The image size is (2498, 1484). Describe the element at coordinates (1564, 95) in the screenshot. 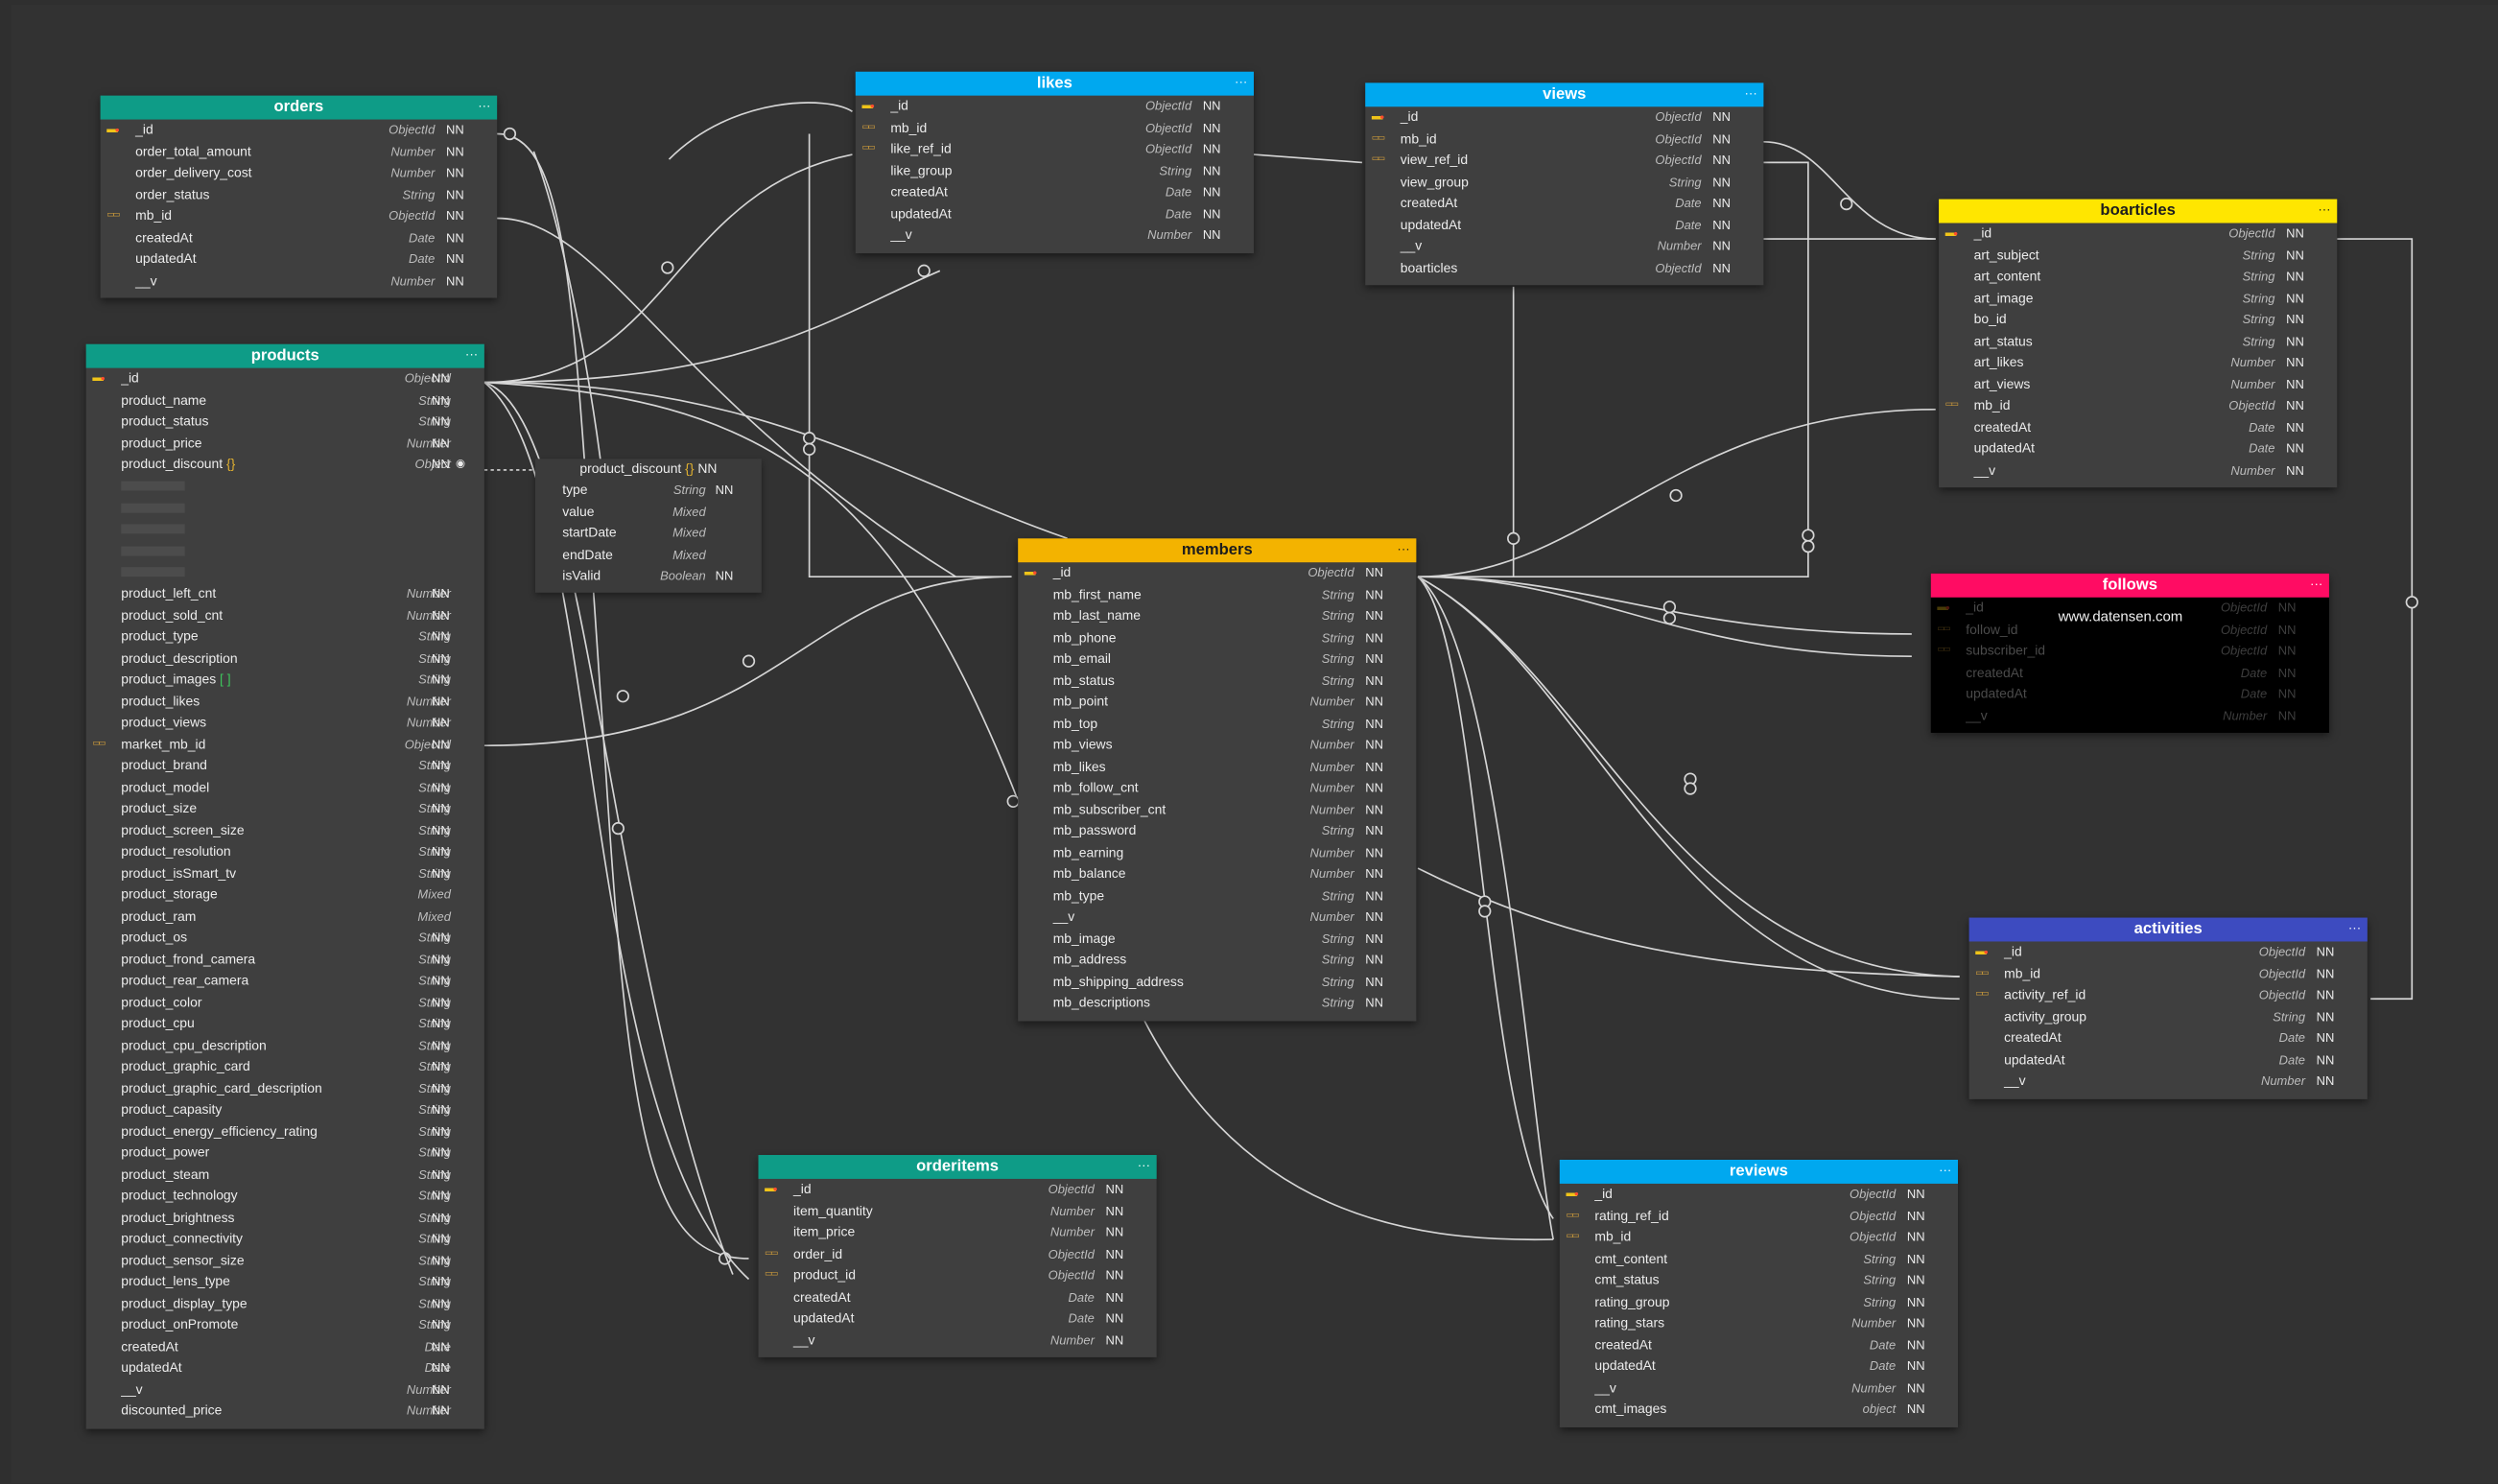

I see `table-header: views ···` at that location.